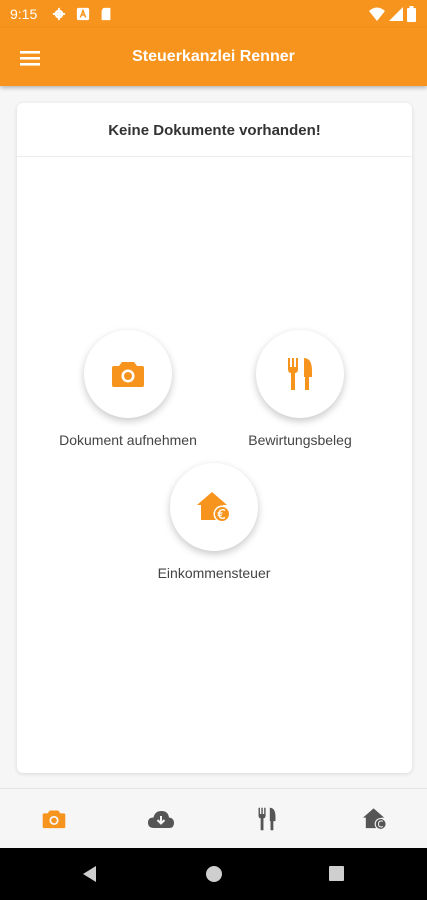  I want to click on recents-icon, so click(336, 873).